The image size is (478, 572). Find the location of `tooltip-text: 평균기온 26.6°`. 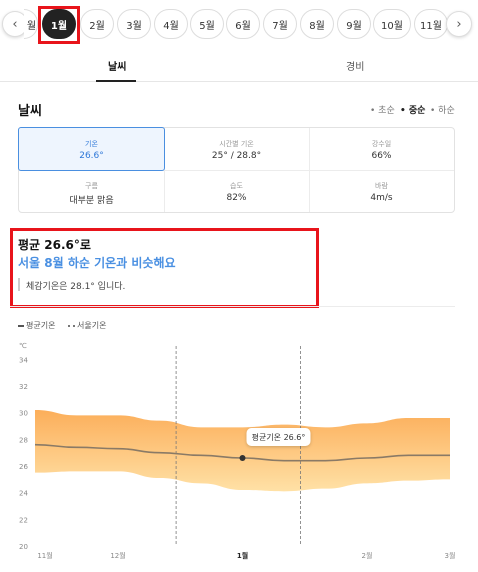

tooltip-text: 평균기온 26.6° is located at coordinates (279, 437).